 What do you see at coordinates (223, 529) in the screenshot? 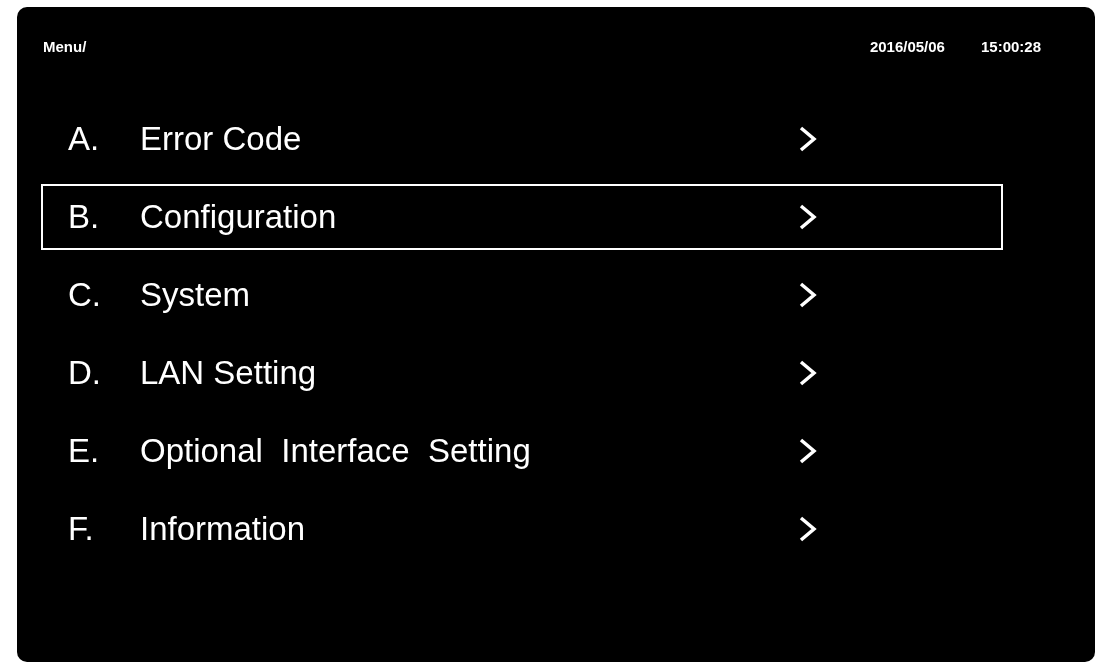
I see `item-label: Information` at bounding box center [223, 529].